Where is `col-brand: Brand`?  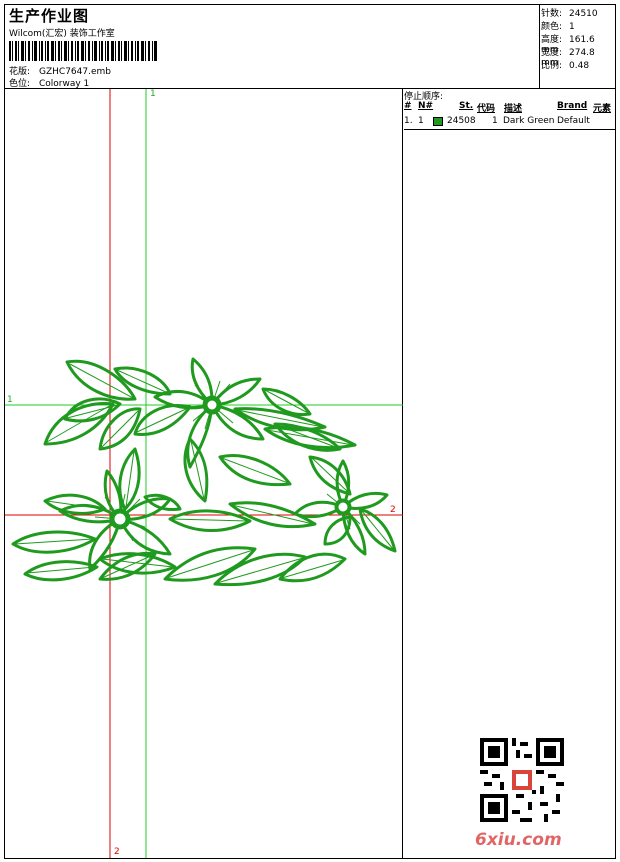 col-brand: Brand is located at coordinates (572, 106).